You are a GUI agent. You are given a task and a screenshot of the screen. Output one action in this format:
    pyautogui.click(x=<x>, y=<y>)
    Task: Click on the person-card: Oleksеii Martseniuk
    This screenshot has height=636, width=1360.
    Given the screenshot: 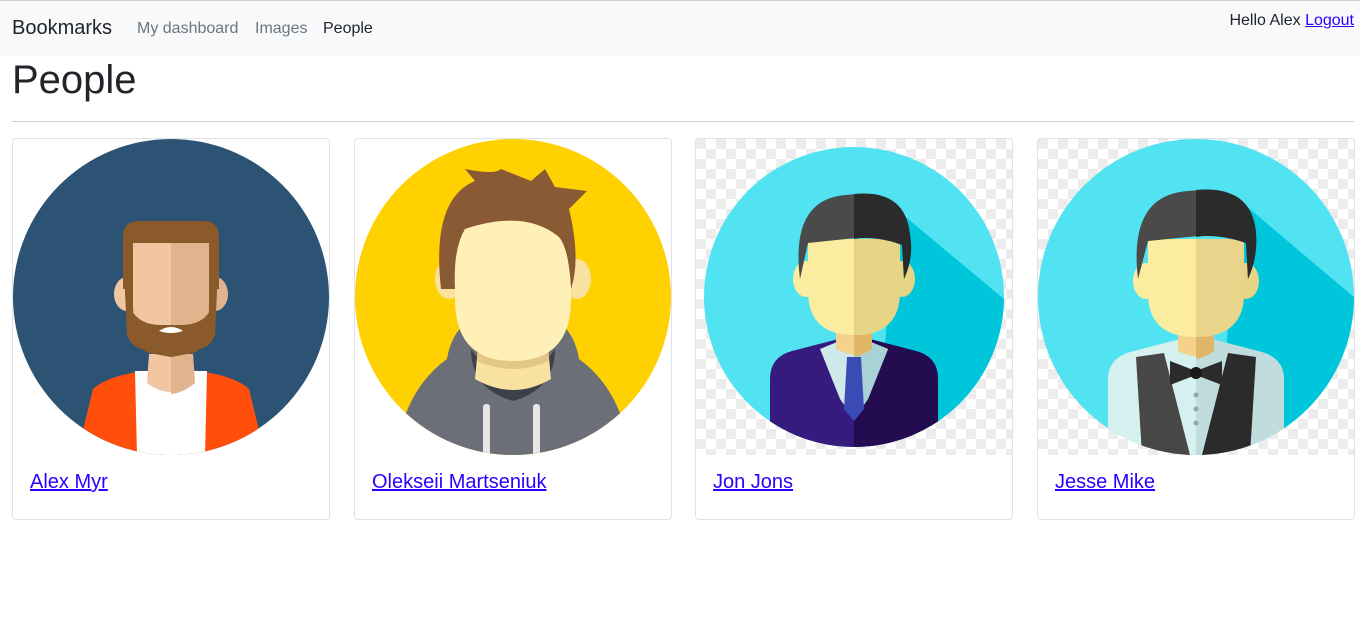 What is the action you would take?
    pyautogui.click(x=513, y=329)
    